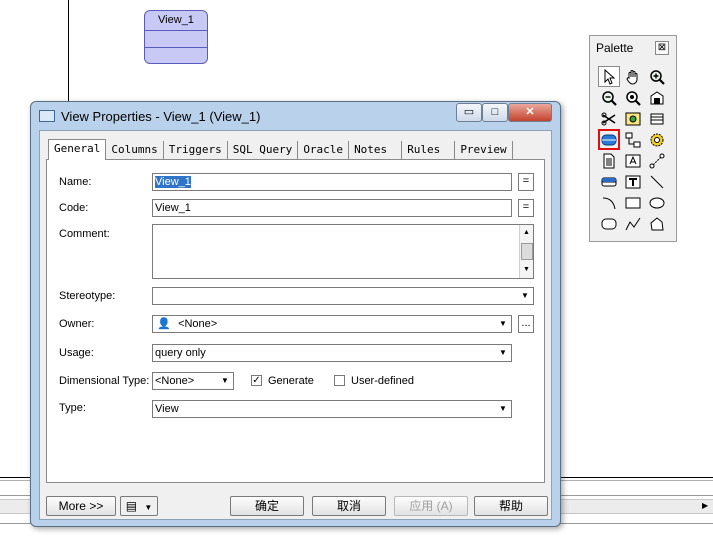  Describe the element at coordinates (609, 97) in the screenshot. I see `zoom-out-icon` at that location.